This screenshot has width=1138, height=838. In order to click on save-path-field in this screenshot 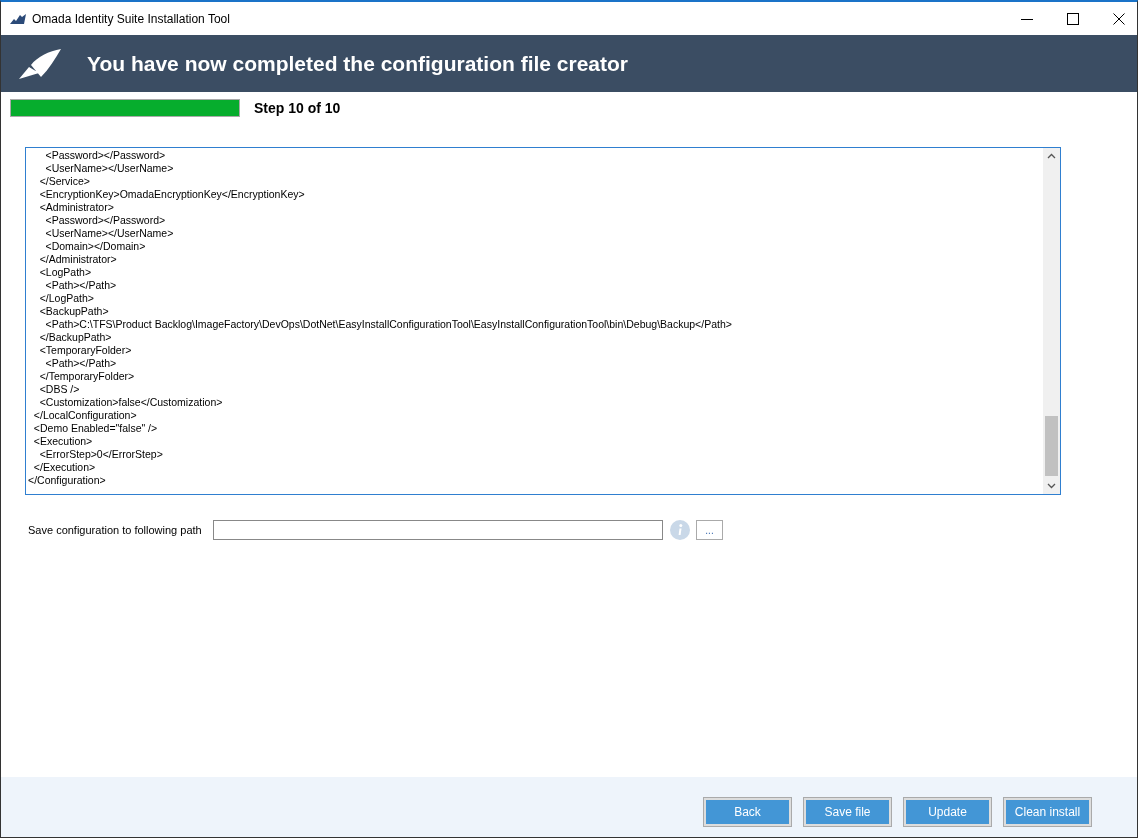, I will do `click(438, 530)`.